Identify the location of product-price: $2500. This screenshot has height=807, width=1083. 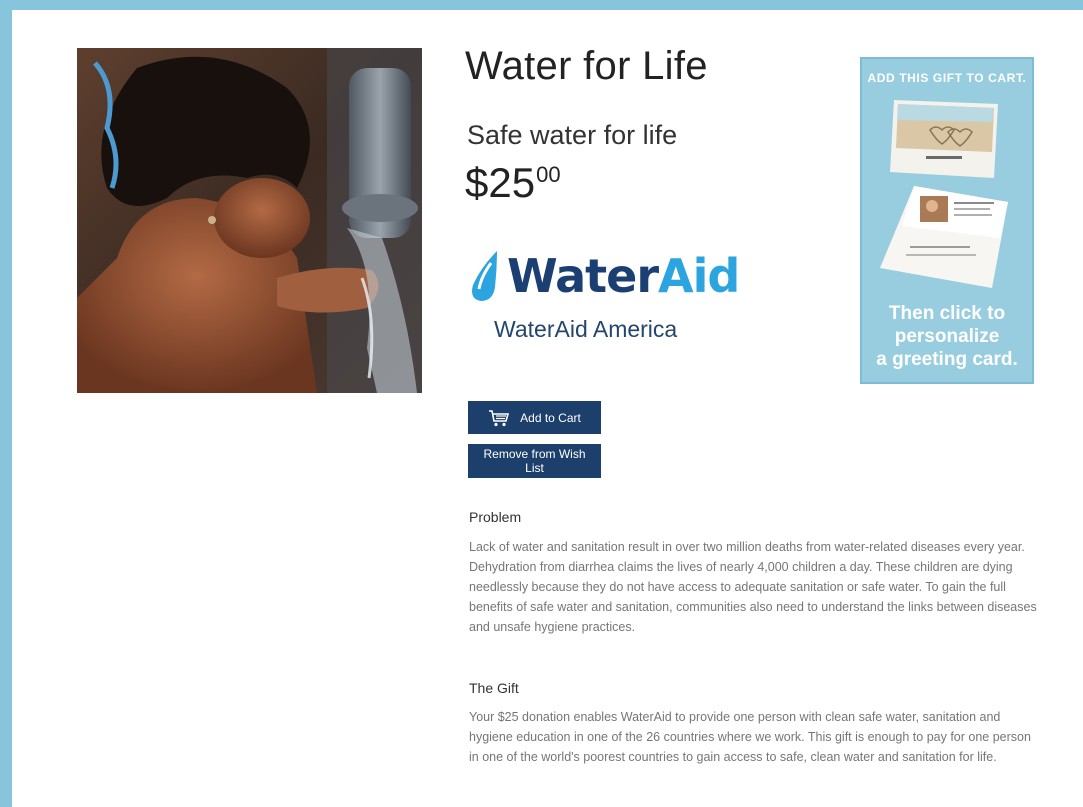
(513, 183).